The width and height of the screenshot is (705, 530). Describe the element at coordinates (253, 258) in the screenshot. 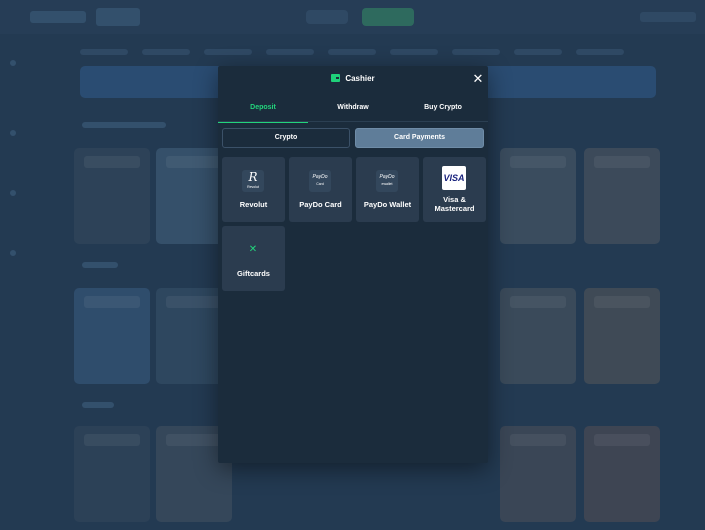

I see `method-giftcards: ✕ Giftcards` at that location.